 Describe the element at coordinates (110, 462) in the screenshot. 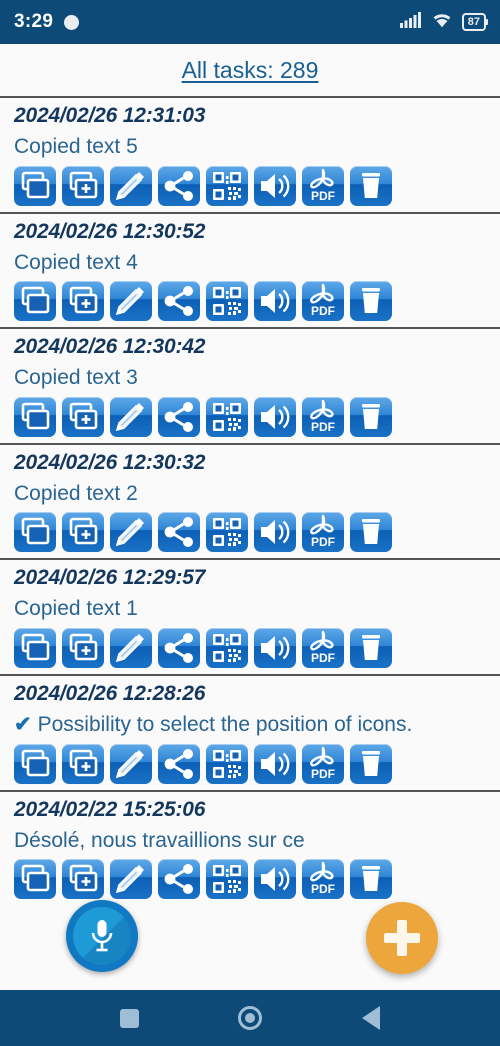

I see `item-timestamp: 2024/02/26 12:30:32` at that location.